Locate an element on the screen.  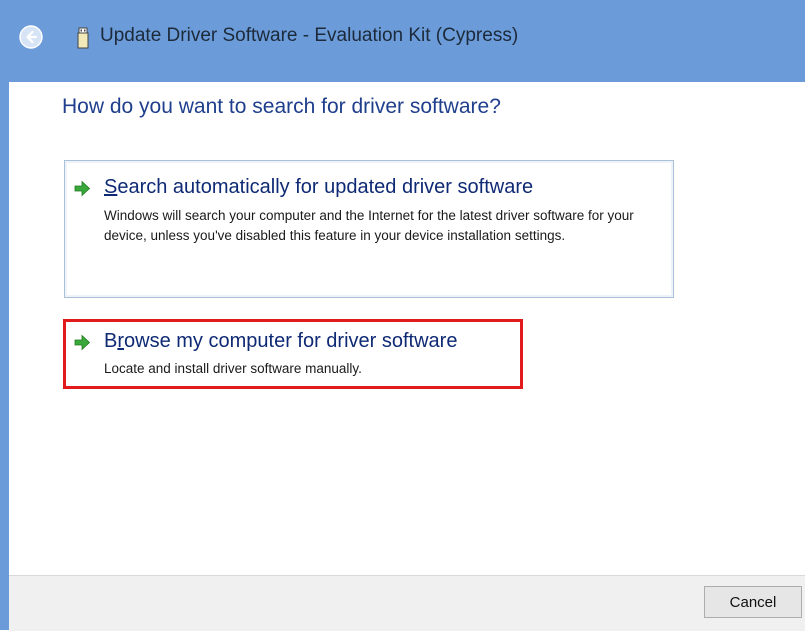
access-key-s: S is located at coordinates (111, 187).